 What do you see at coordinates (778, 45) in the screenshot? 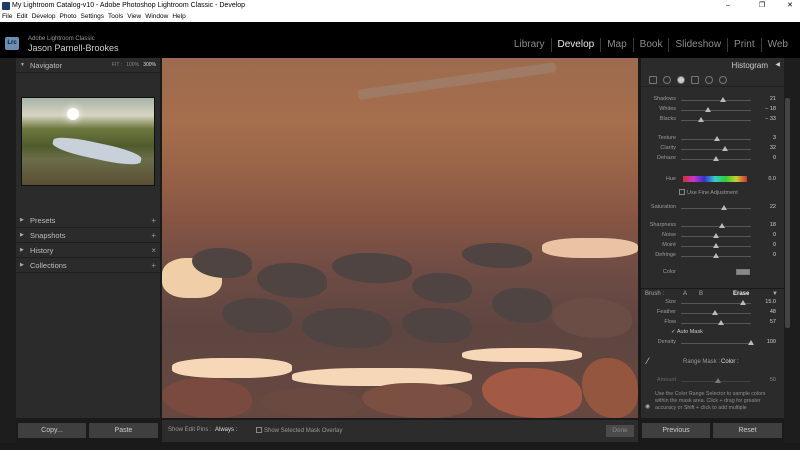
I see `module-web: Web` at bounding box center [778, 45].